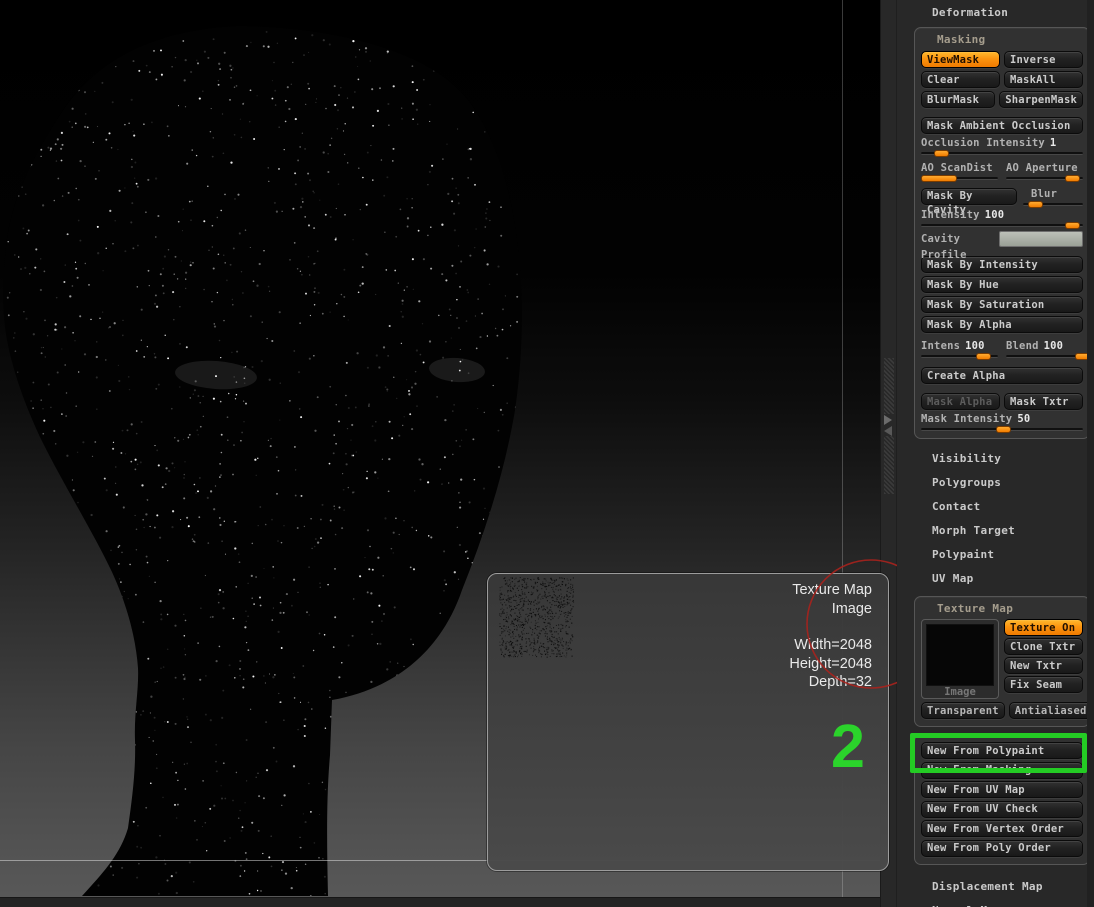 The height and width of the screenshot is (907, 1094). Describe the element at coordinates (1002, 770) in the screenshot. I see `new-from-masking-button: New From Masking` at that location.